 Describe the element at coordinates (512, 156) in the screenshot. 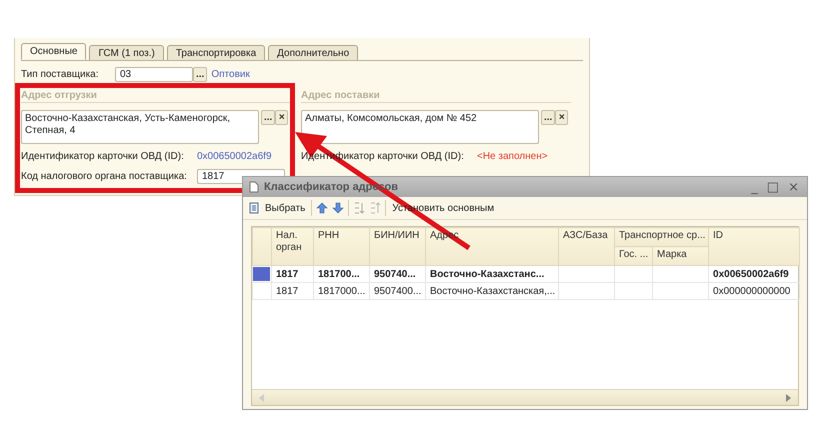

I see `id-value: <Не заполнен>` at that location.